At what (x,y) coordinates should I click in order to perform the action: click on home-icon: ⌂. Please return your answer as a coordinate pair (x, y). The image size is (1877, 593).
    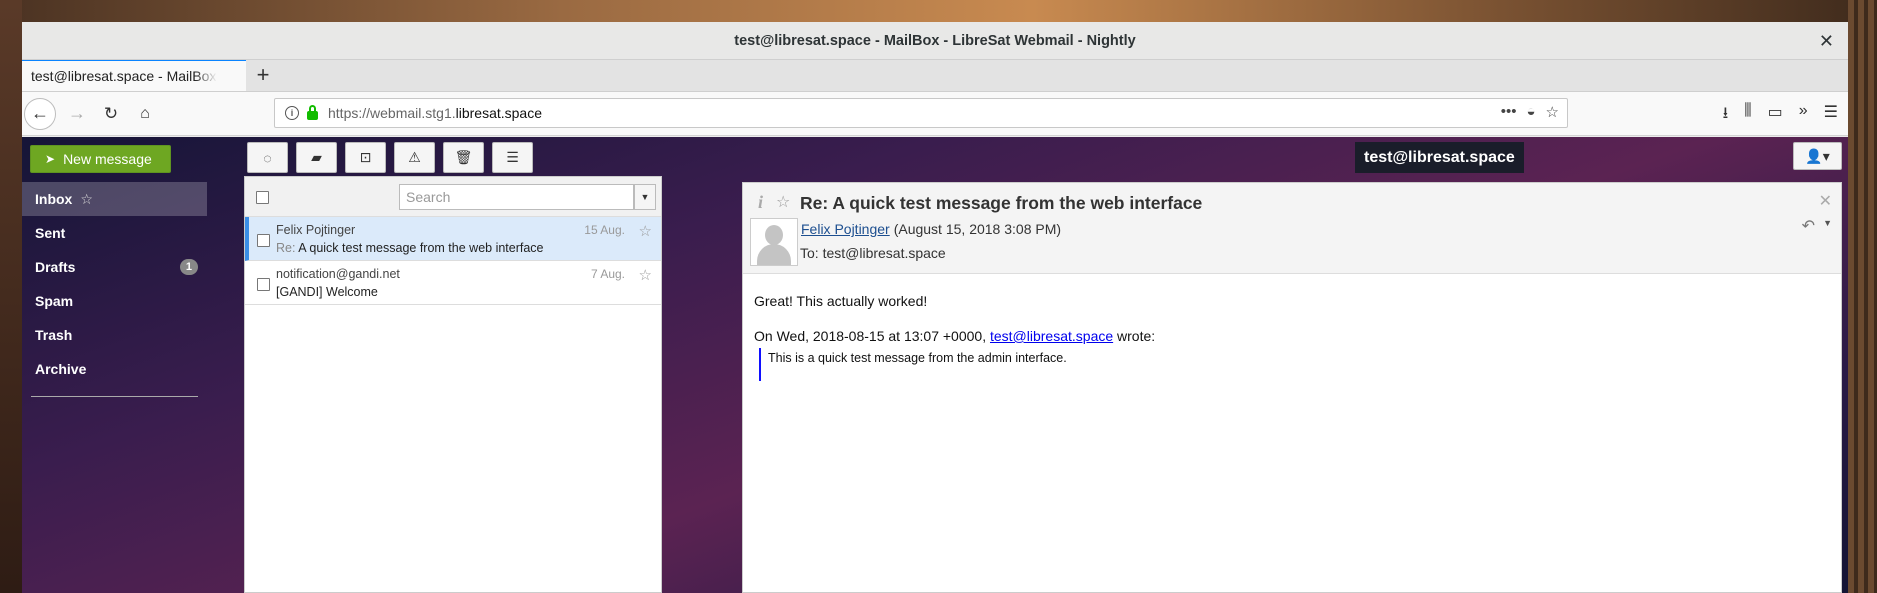
    Looking at the image, I should click on (145, 114).